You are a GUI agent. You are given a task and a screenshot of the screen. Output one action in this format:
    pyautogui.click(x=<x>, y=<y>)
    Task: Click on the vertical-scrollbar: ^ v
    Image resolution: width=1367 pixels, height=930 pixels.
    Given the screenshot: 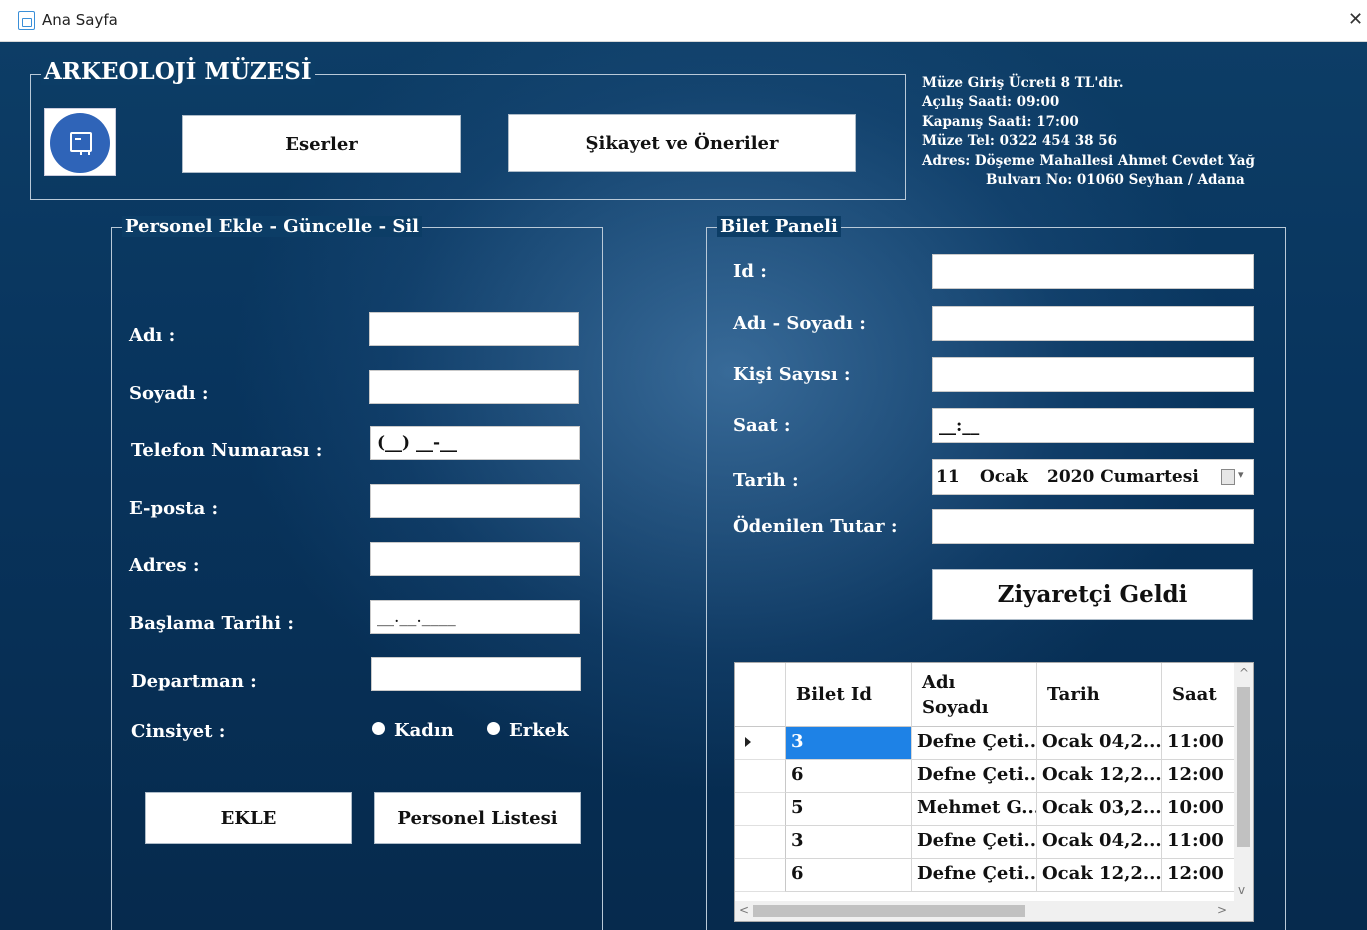 What is the action you would take?
    pyautogui.click(x=1243, y=783)
    